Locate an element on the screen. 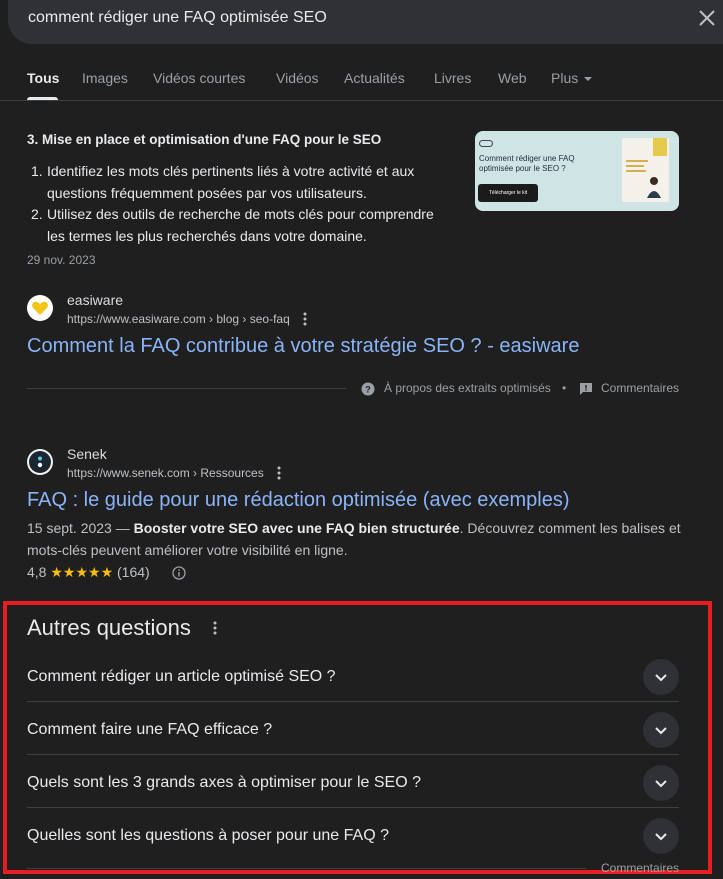  thumbnail-book-cover is located at coordinates (645, 170).